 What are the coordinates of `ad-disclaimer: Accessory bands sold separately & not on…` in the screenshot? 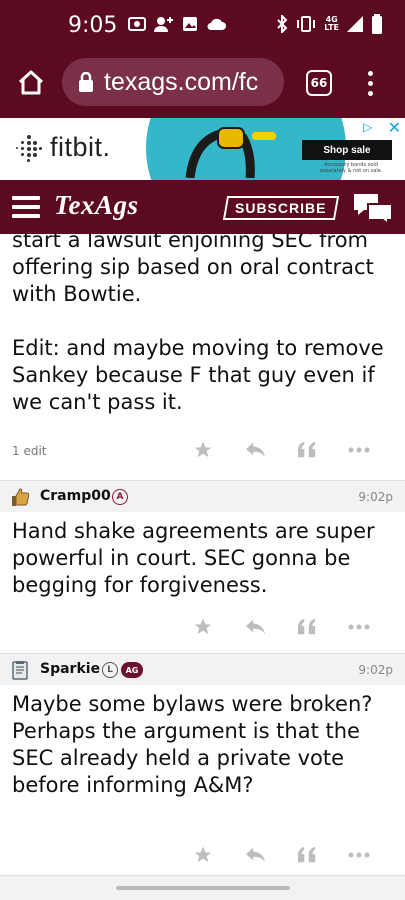 It's located at (351, 168).